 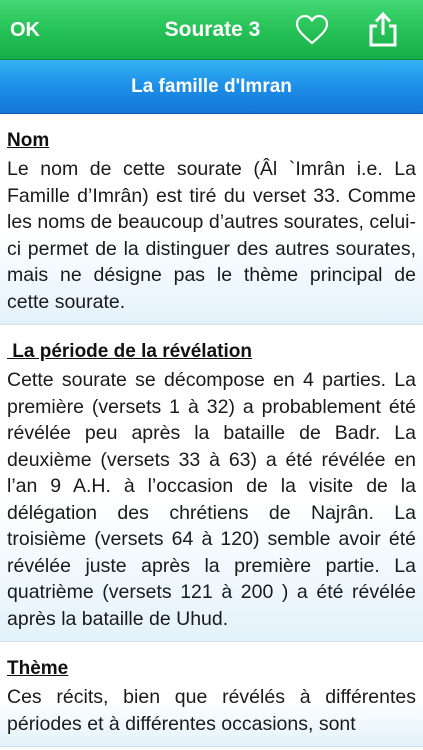 I want to click on favorite-button, so click(x=312, y=30).